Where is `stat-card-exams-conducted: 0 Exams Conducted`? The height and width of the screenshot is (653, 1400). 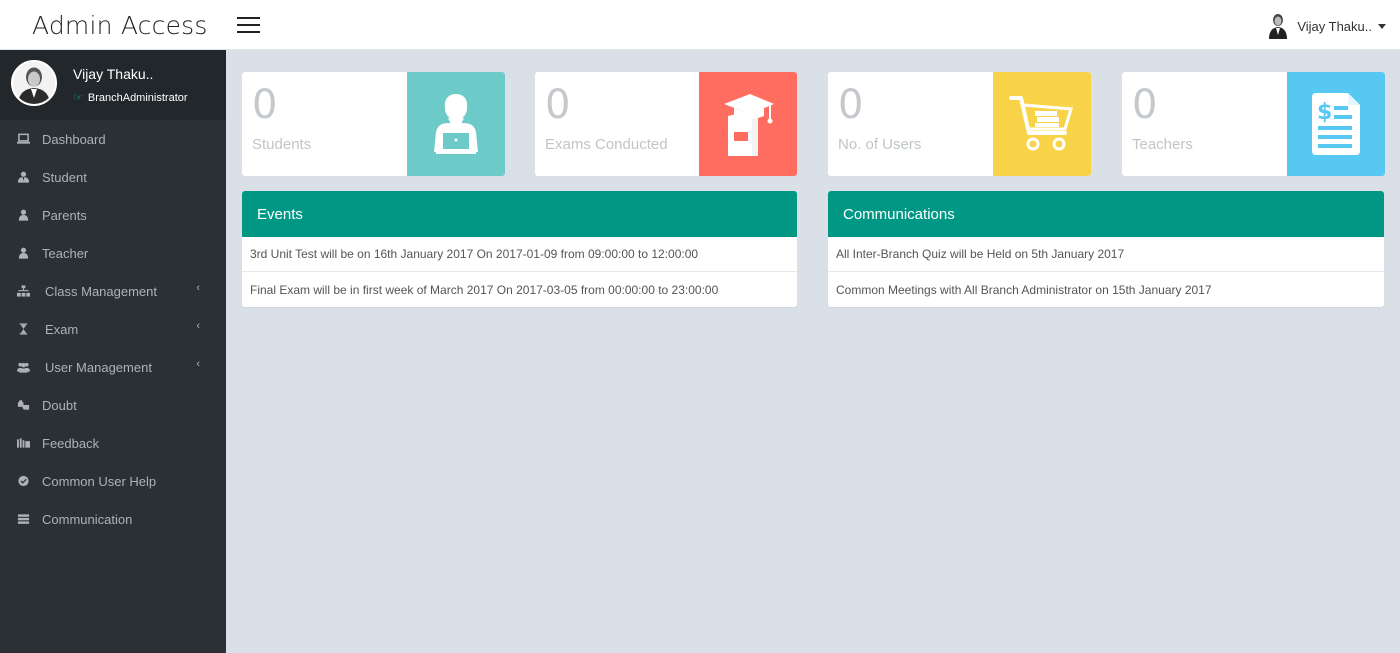
stat-card-exams-conducted: 0 Exams Conducted is located at coordinates (666, 124).